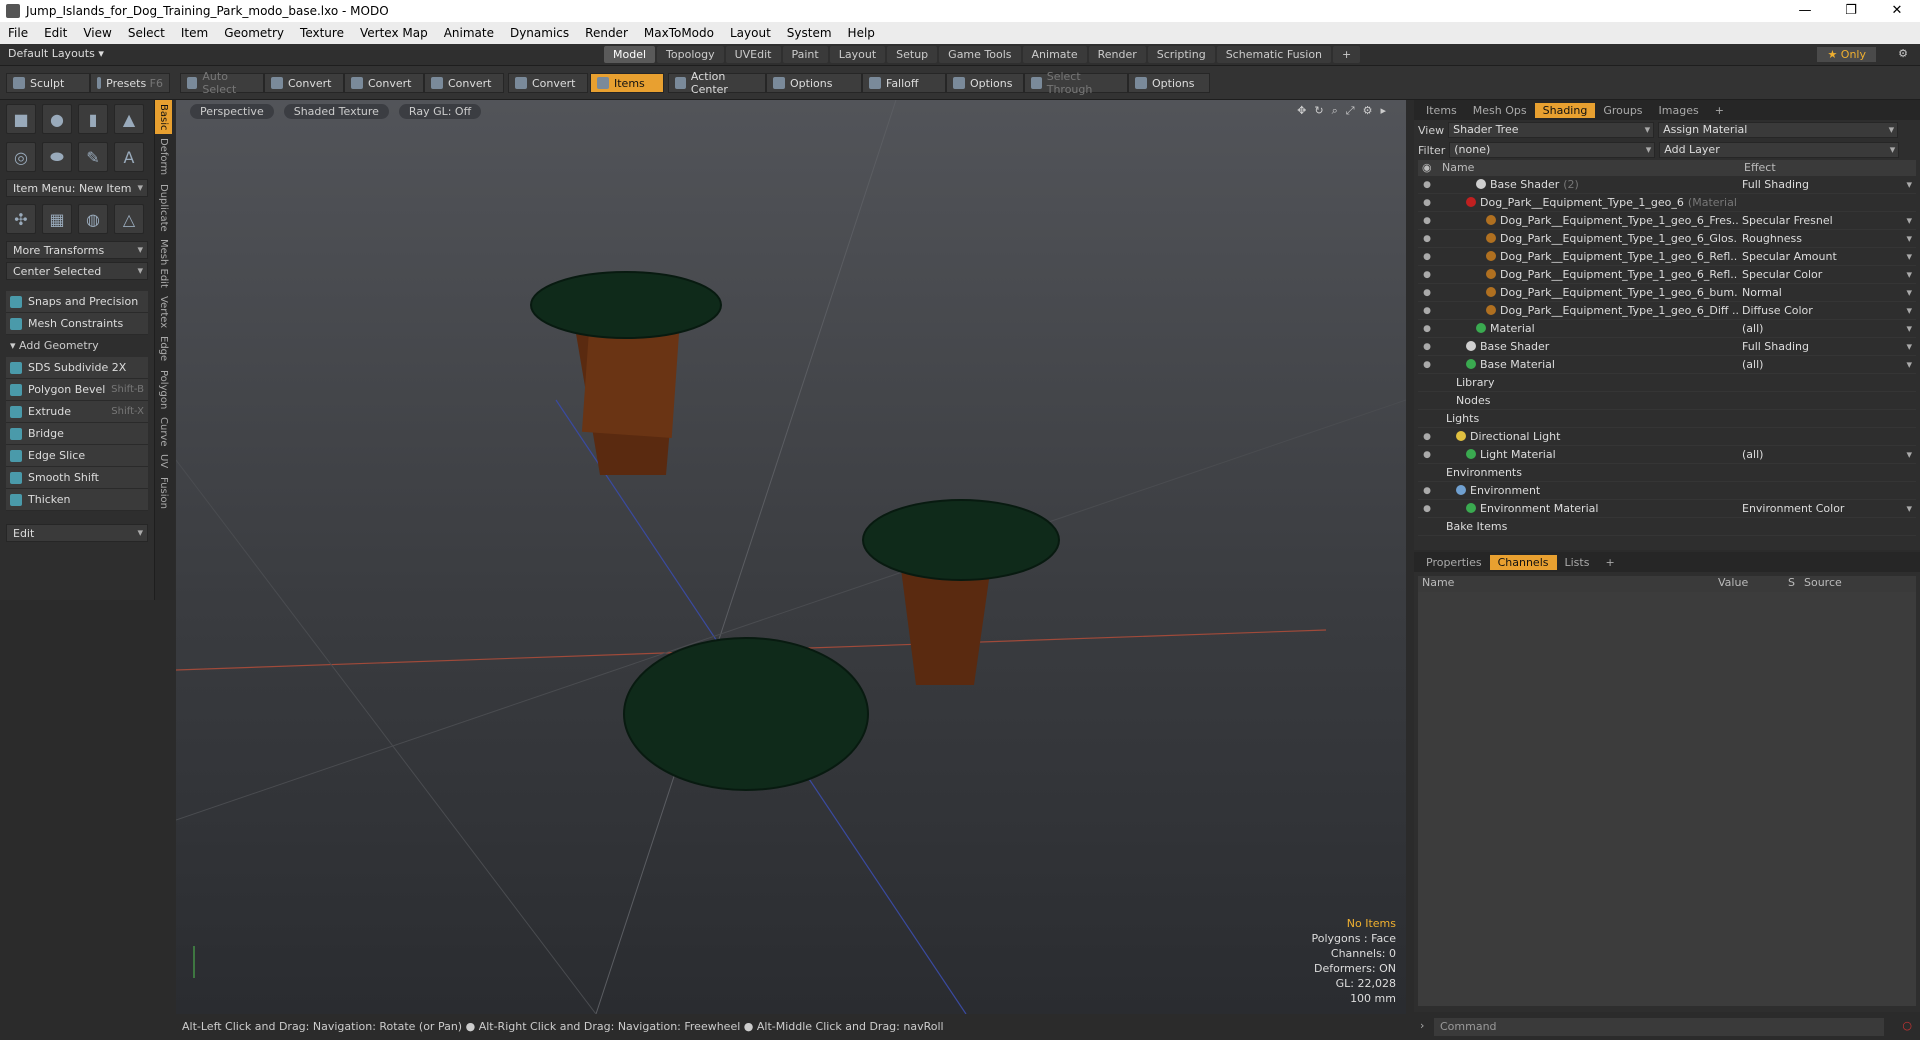 The height and width of the screenshot is (1040, 1920). I want to click on shader-tree-row: ● Material (all), so click(1667, 329).